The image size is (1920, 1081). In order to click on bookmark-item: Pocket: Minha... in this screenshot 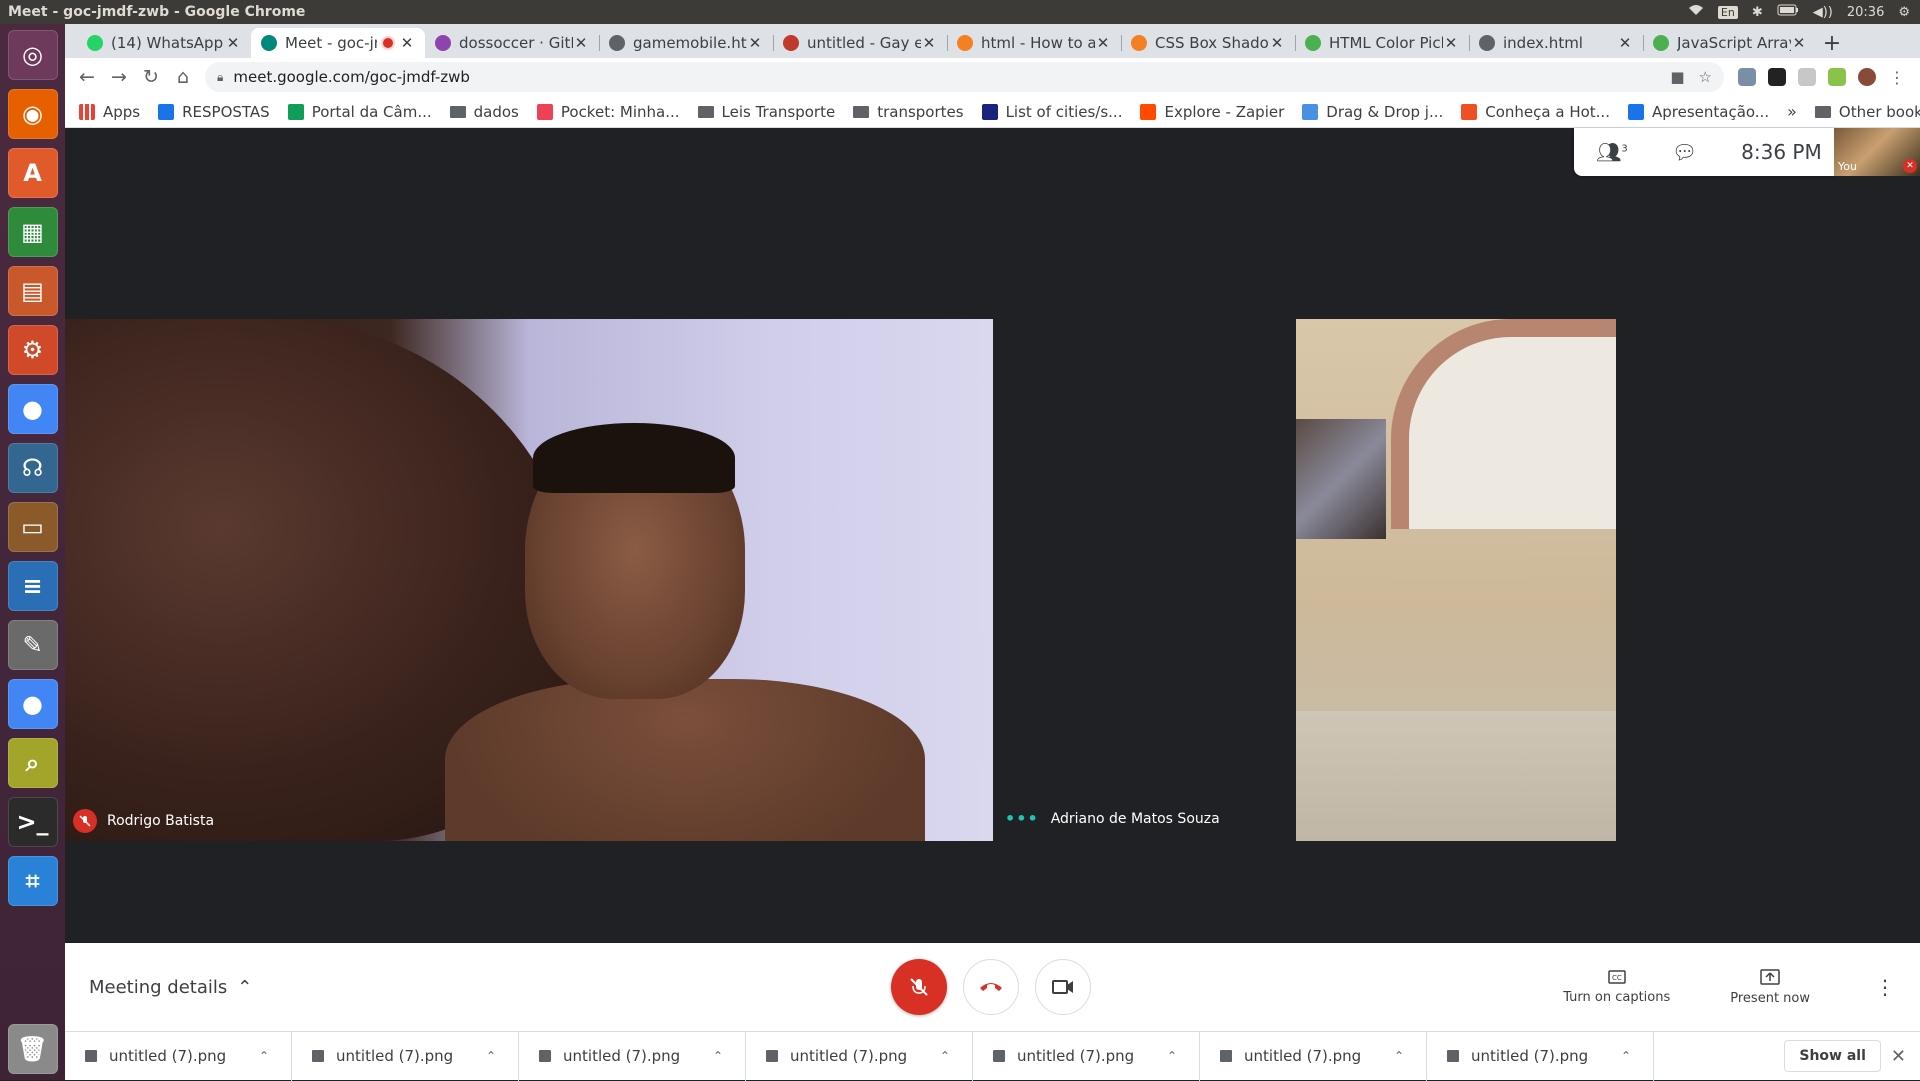, I will do `click(608, 112)`.